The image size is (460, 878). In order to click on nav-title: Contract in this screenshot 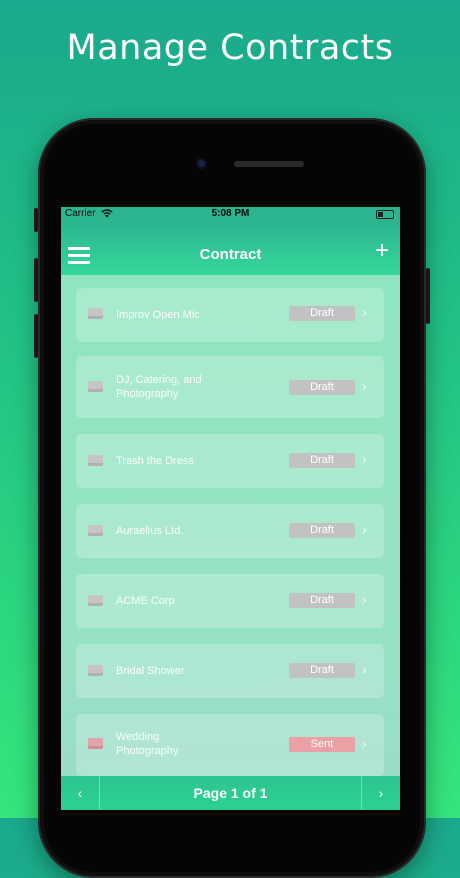, I will do `click(230, 254)`.